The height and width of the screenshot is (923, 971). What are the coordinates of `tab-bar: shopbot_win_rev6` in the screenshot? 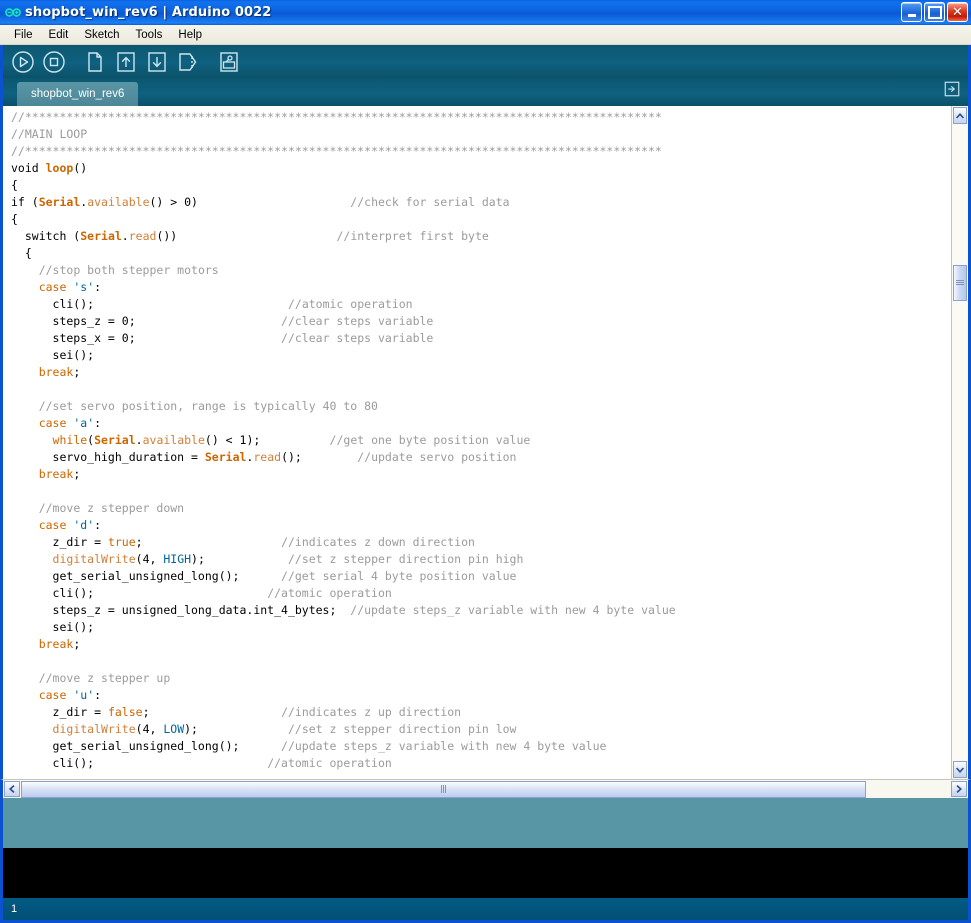 It's located at (485, 92).